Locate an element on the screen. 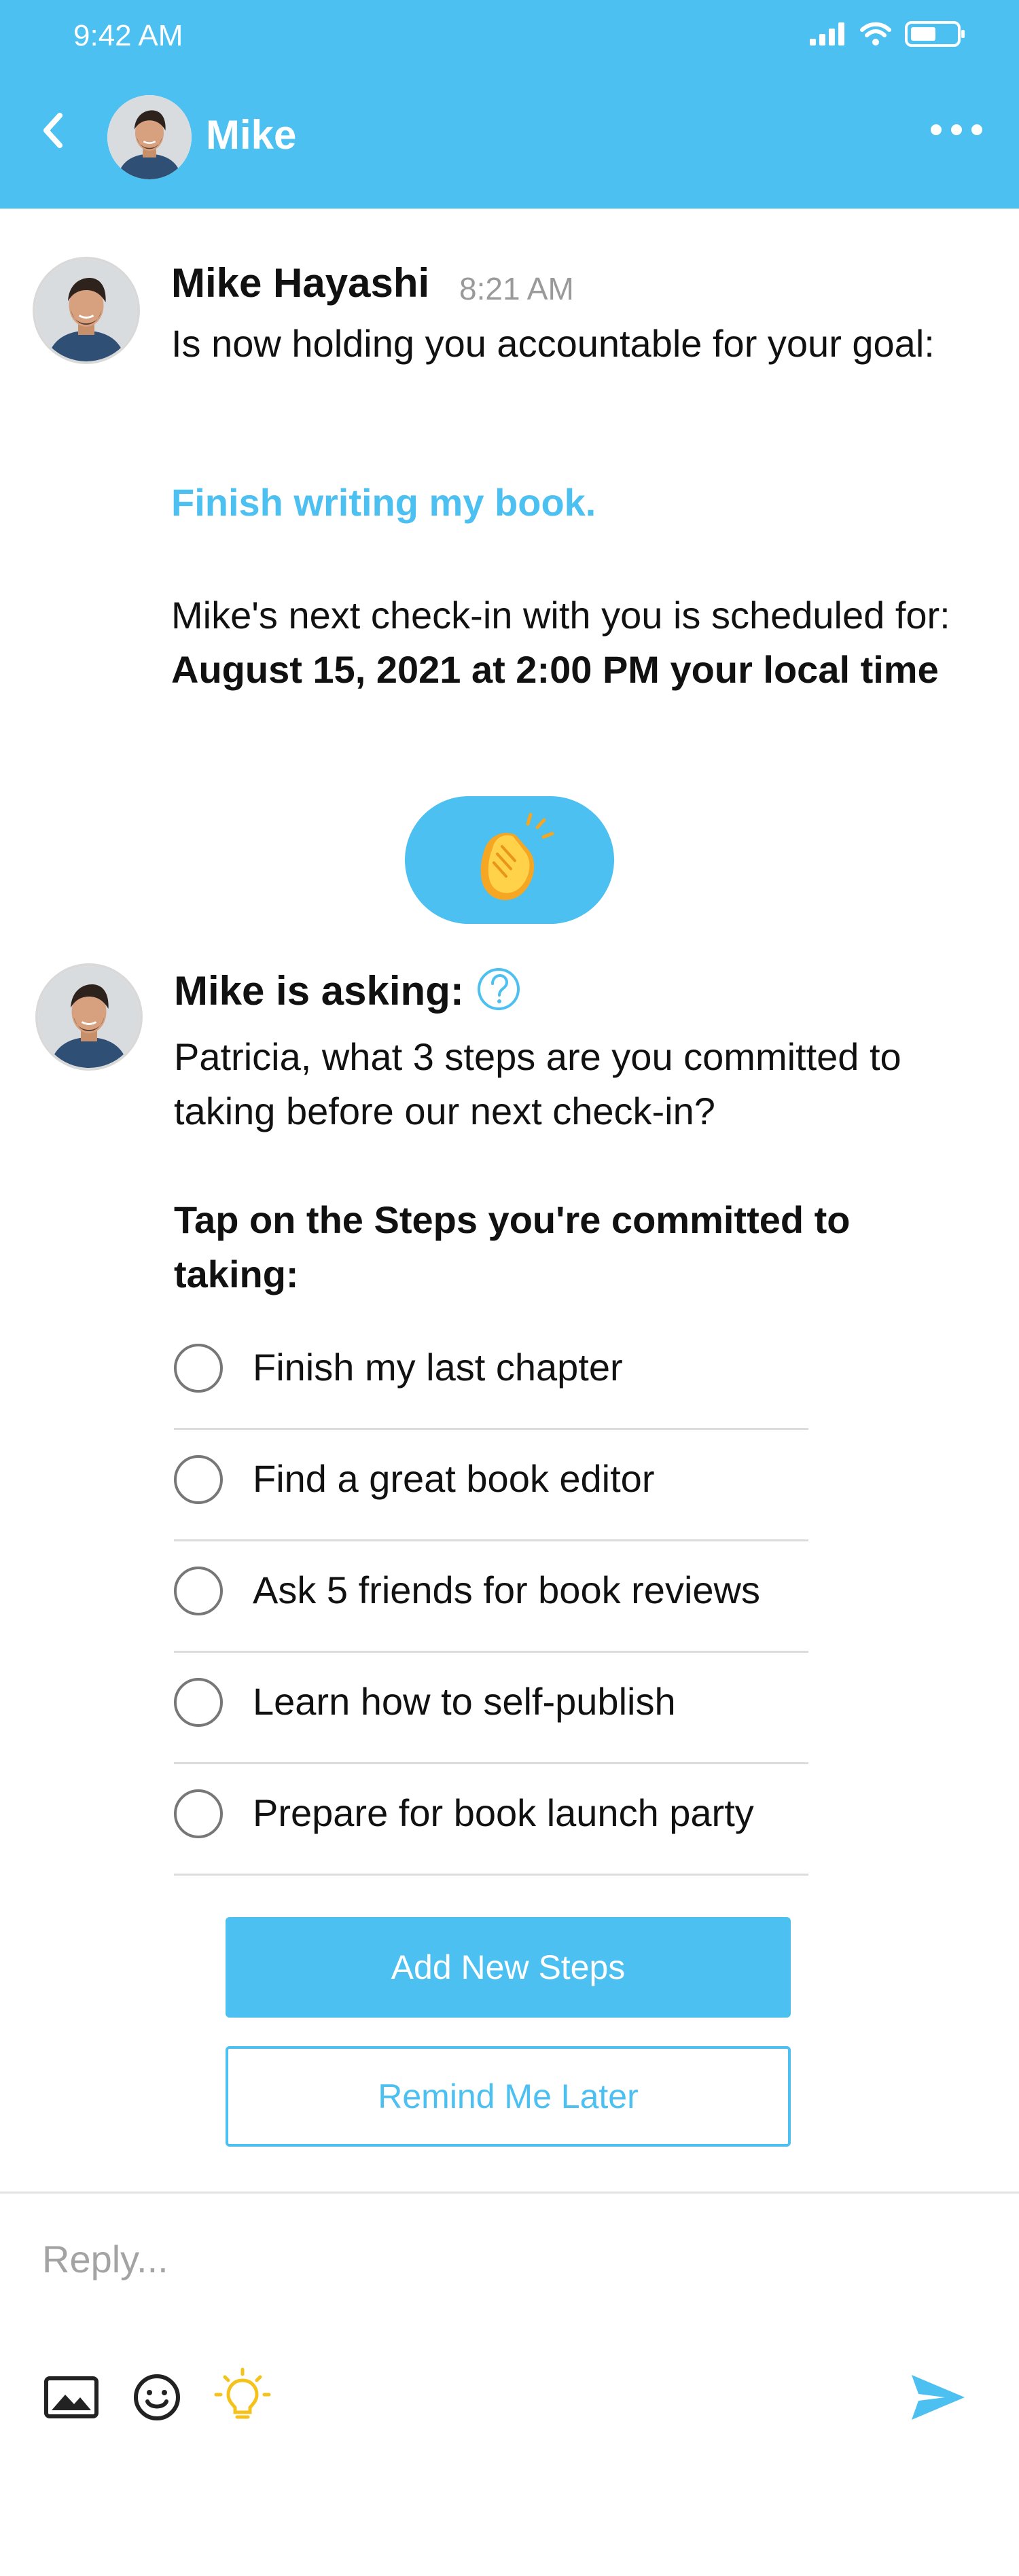 This screenshot has width=1019, height=2576. status-time: 9:42 AM is located at coordinates (128, 35).